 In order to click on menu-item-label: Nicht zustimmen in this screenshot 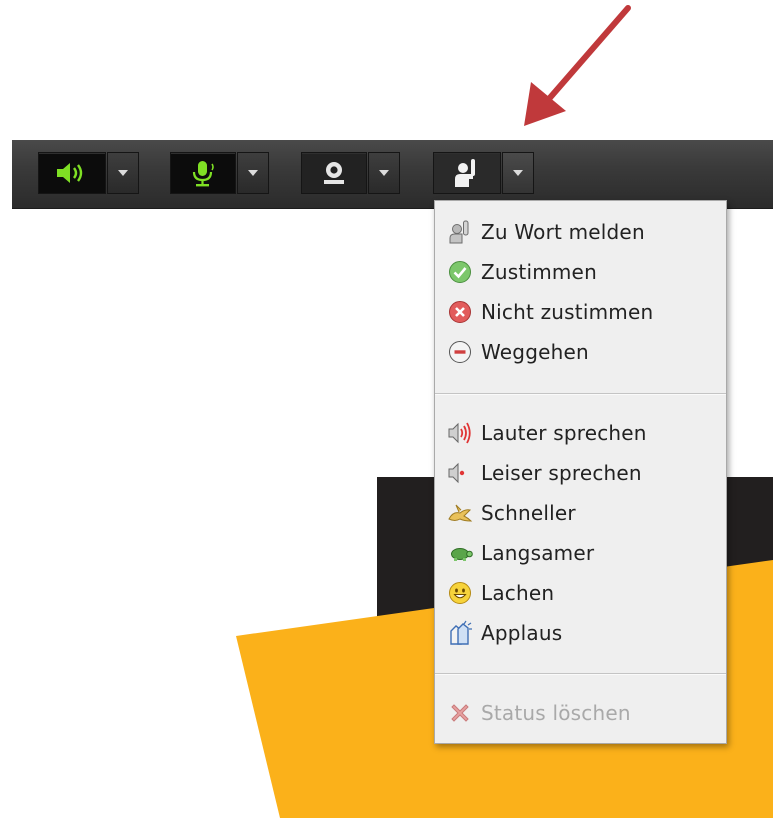, I will do `click(567, 312)`.